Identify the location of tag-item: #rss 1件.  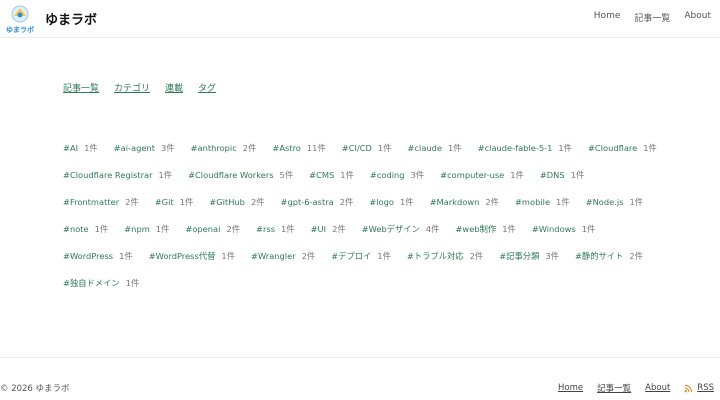
(275, 229).